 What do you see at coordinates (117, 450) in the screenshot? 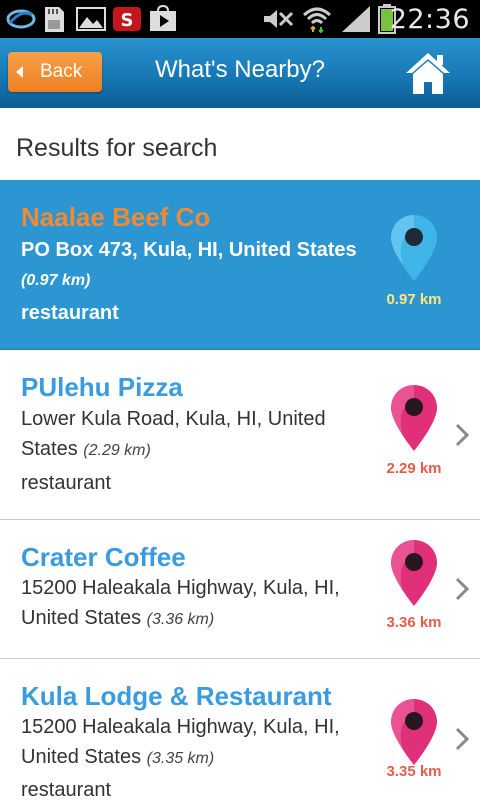
I see `place-distance-inline: (2.29 km)` at bounding box center [117, 450].